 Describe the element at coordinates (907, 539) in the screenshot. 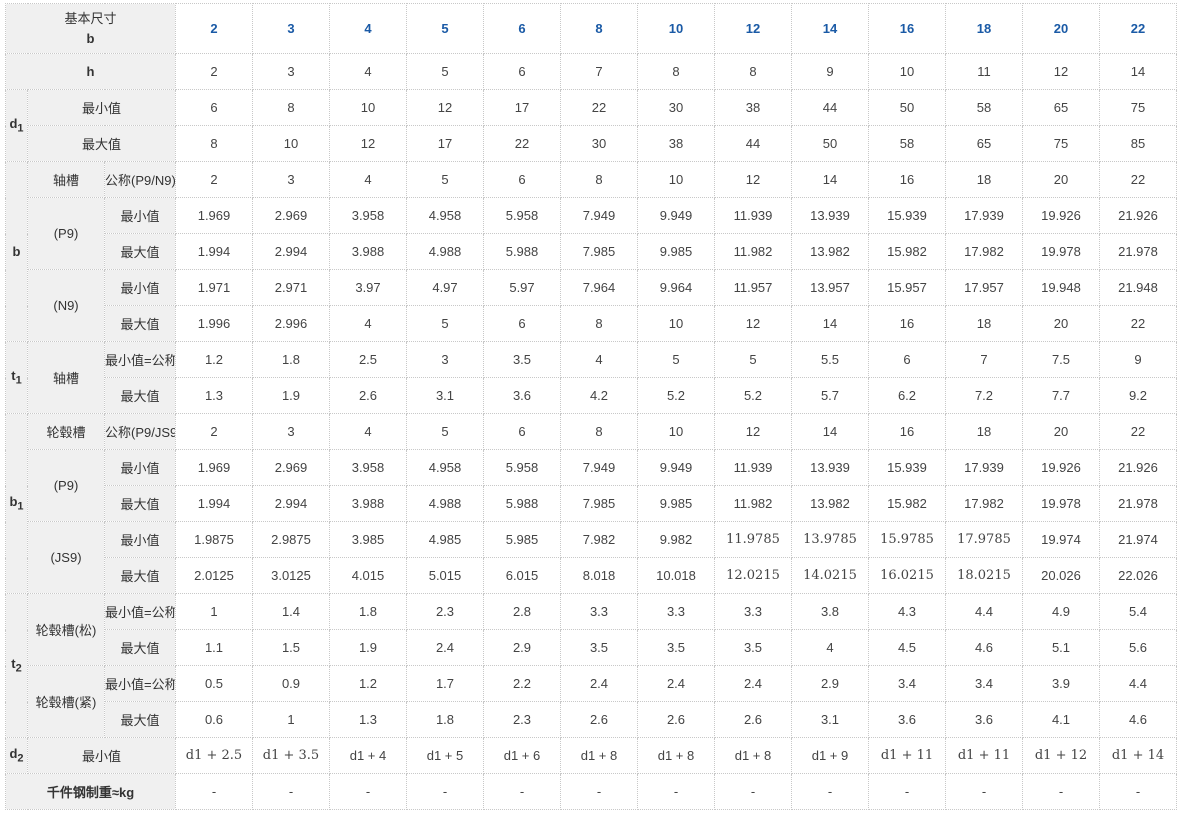

I see `table-cell: 15.9785` at that location.